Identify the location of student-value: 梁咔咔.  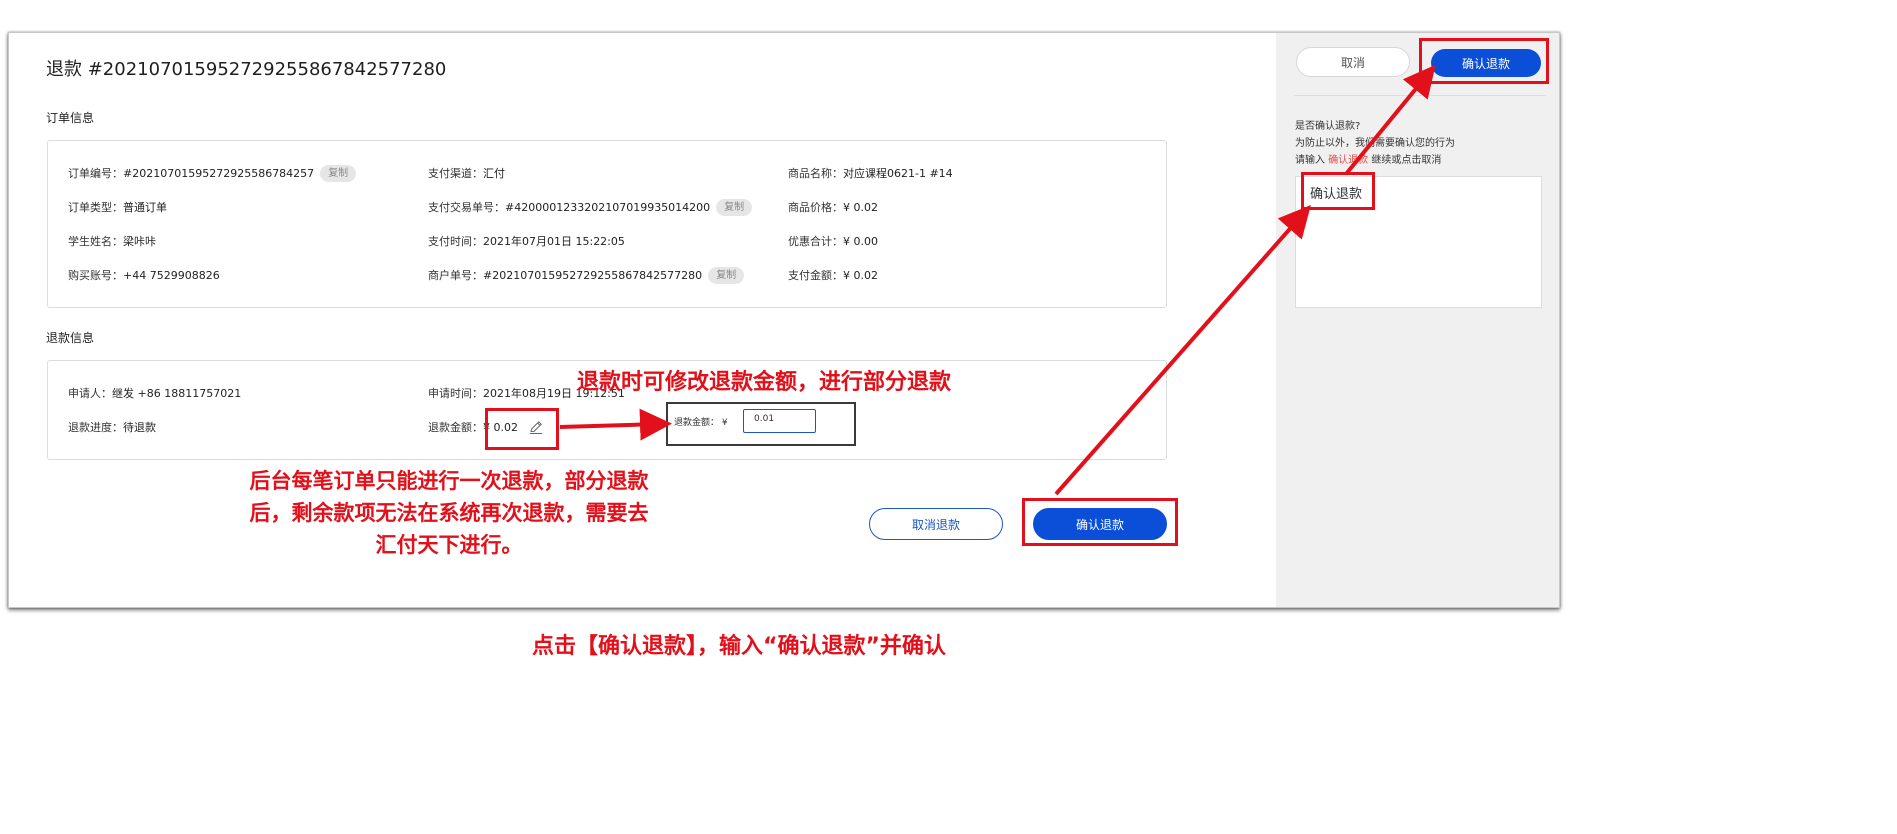
(139, 241).